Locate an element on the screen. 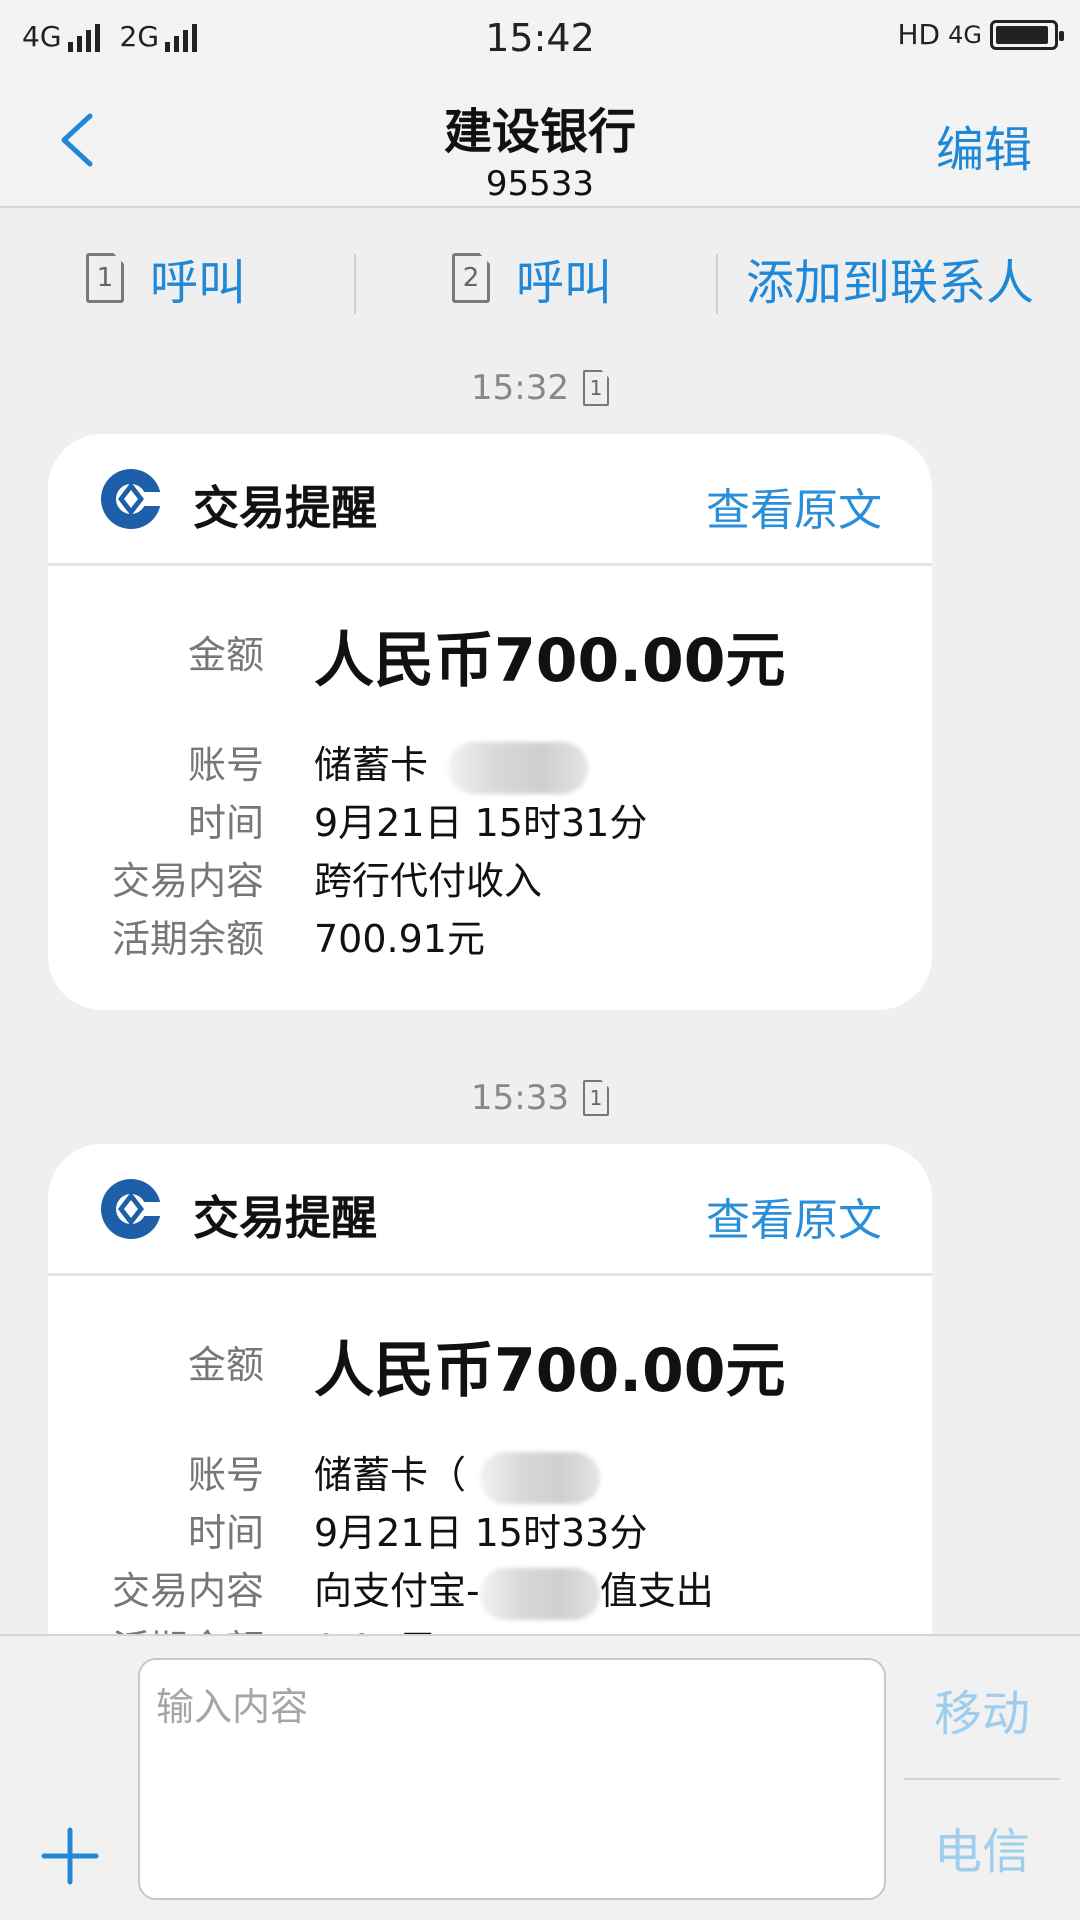 The width and height of the screenshot is (1080, 1920). call-sim1-button: 1 呼叫 is located at coordinates (166, 279).